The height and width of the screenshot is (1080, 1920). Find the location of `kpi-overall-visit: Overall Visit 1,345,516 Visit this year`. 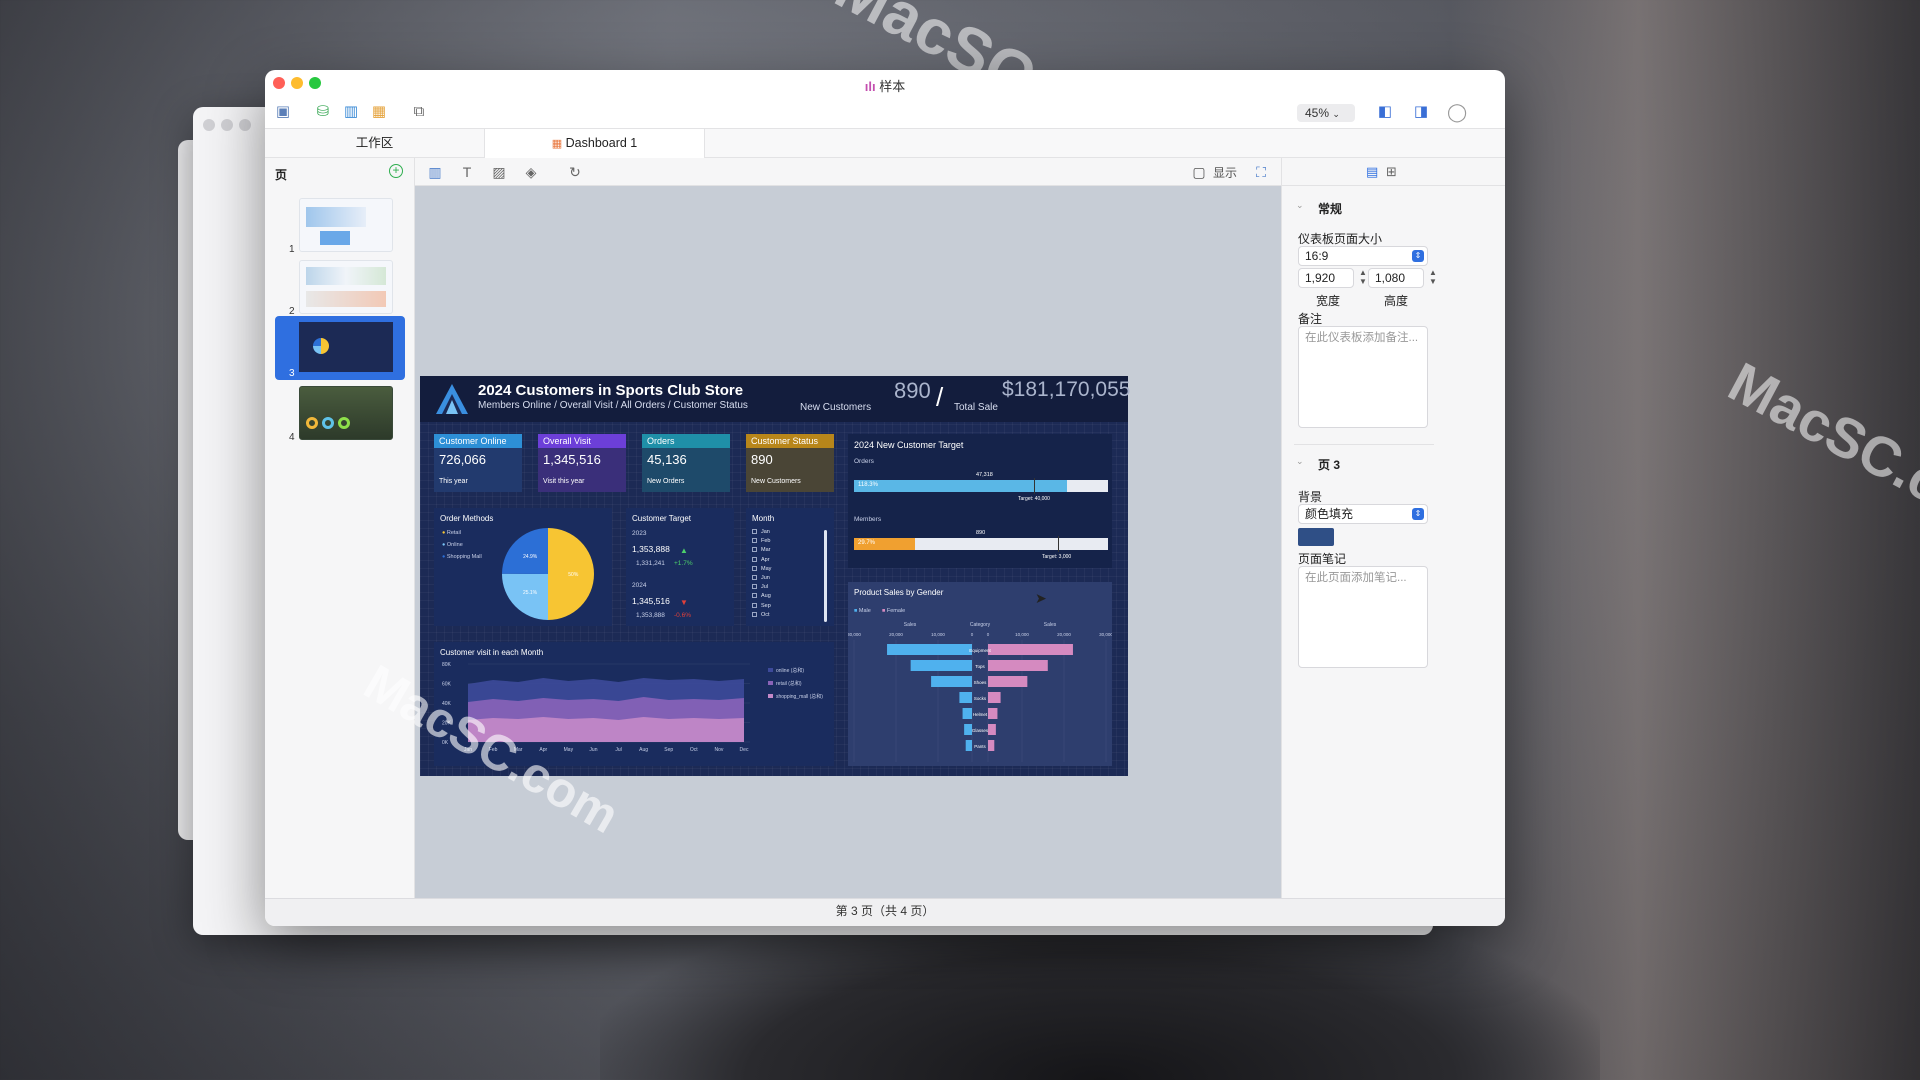

kpi-overall-visit: Overall Visit 1,345,516 Visit this year is located at coordinates (582, 463).